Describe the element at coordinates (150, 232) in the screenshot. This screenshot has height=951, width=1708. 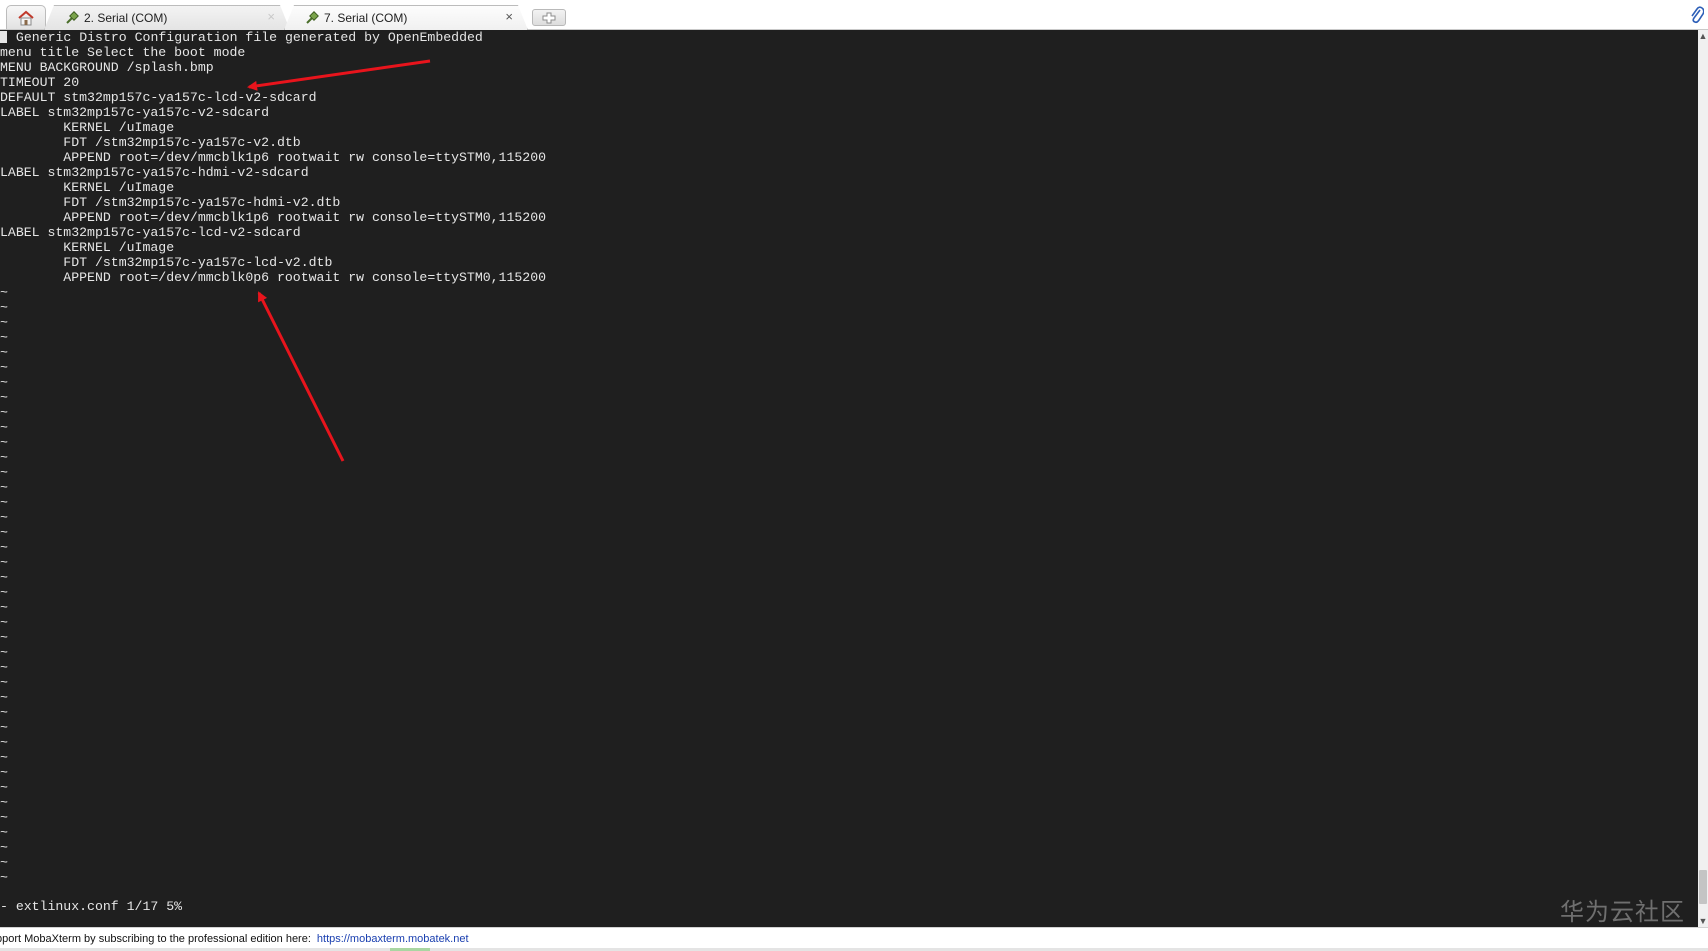
I see `terminal-line: LABEL stm32mp157c-ya157c-lcd-v2-sdcard` at that location.